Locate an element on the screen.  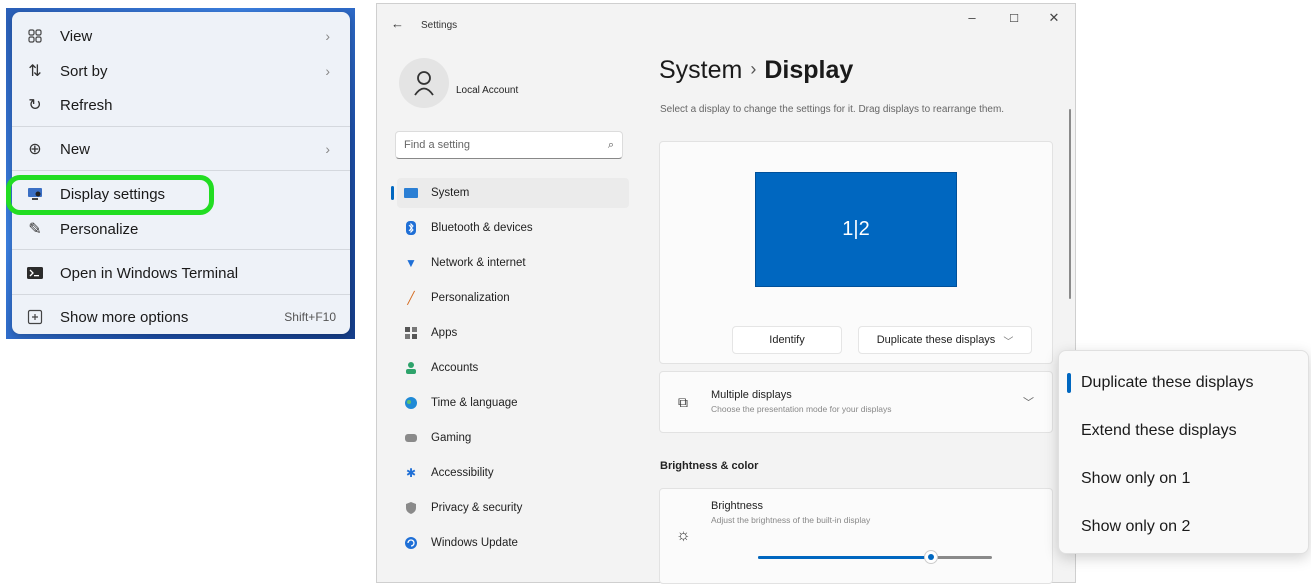
shield-icon is located at coordinates (411, 508).